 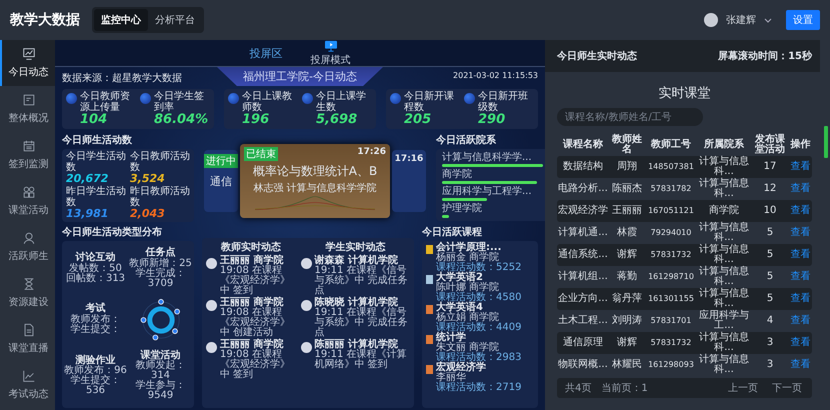 What do you see at coordinates (492, 120) in the screenshot?
I see `stat-value: 290` at bounding box center [492, 120].